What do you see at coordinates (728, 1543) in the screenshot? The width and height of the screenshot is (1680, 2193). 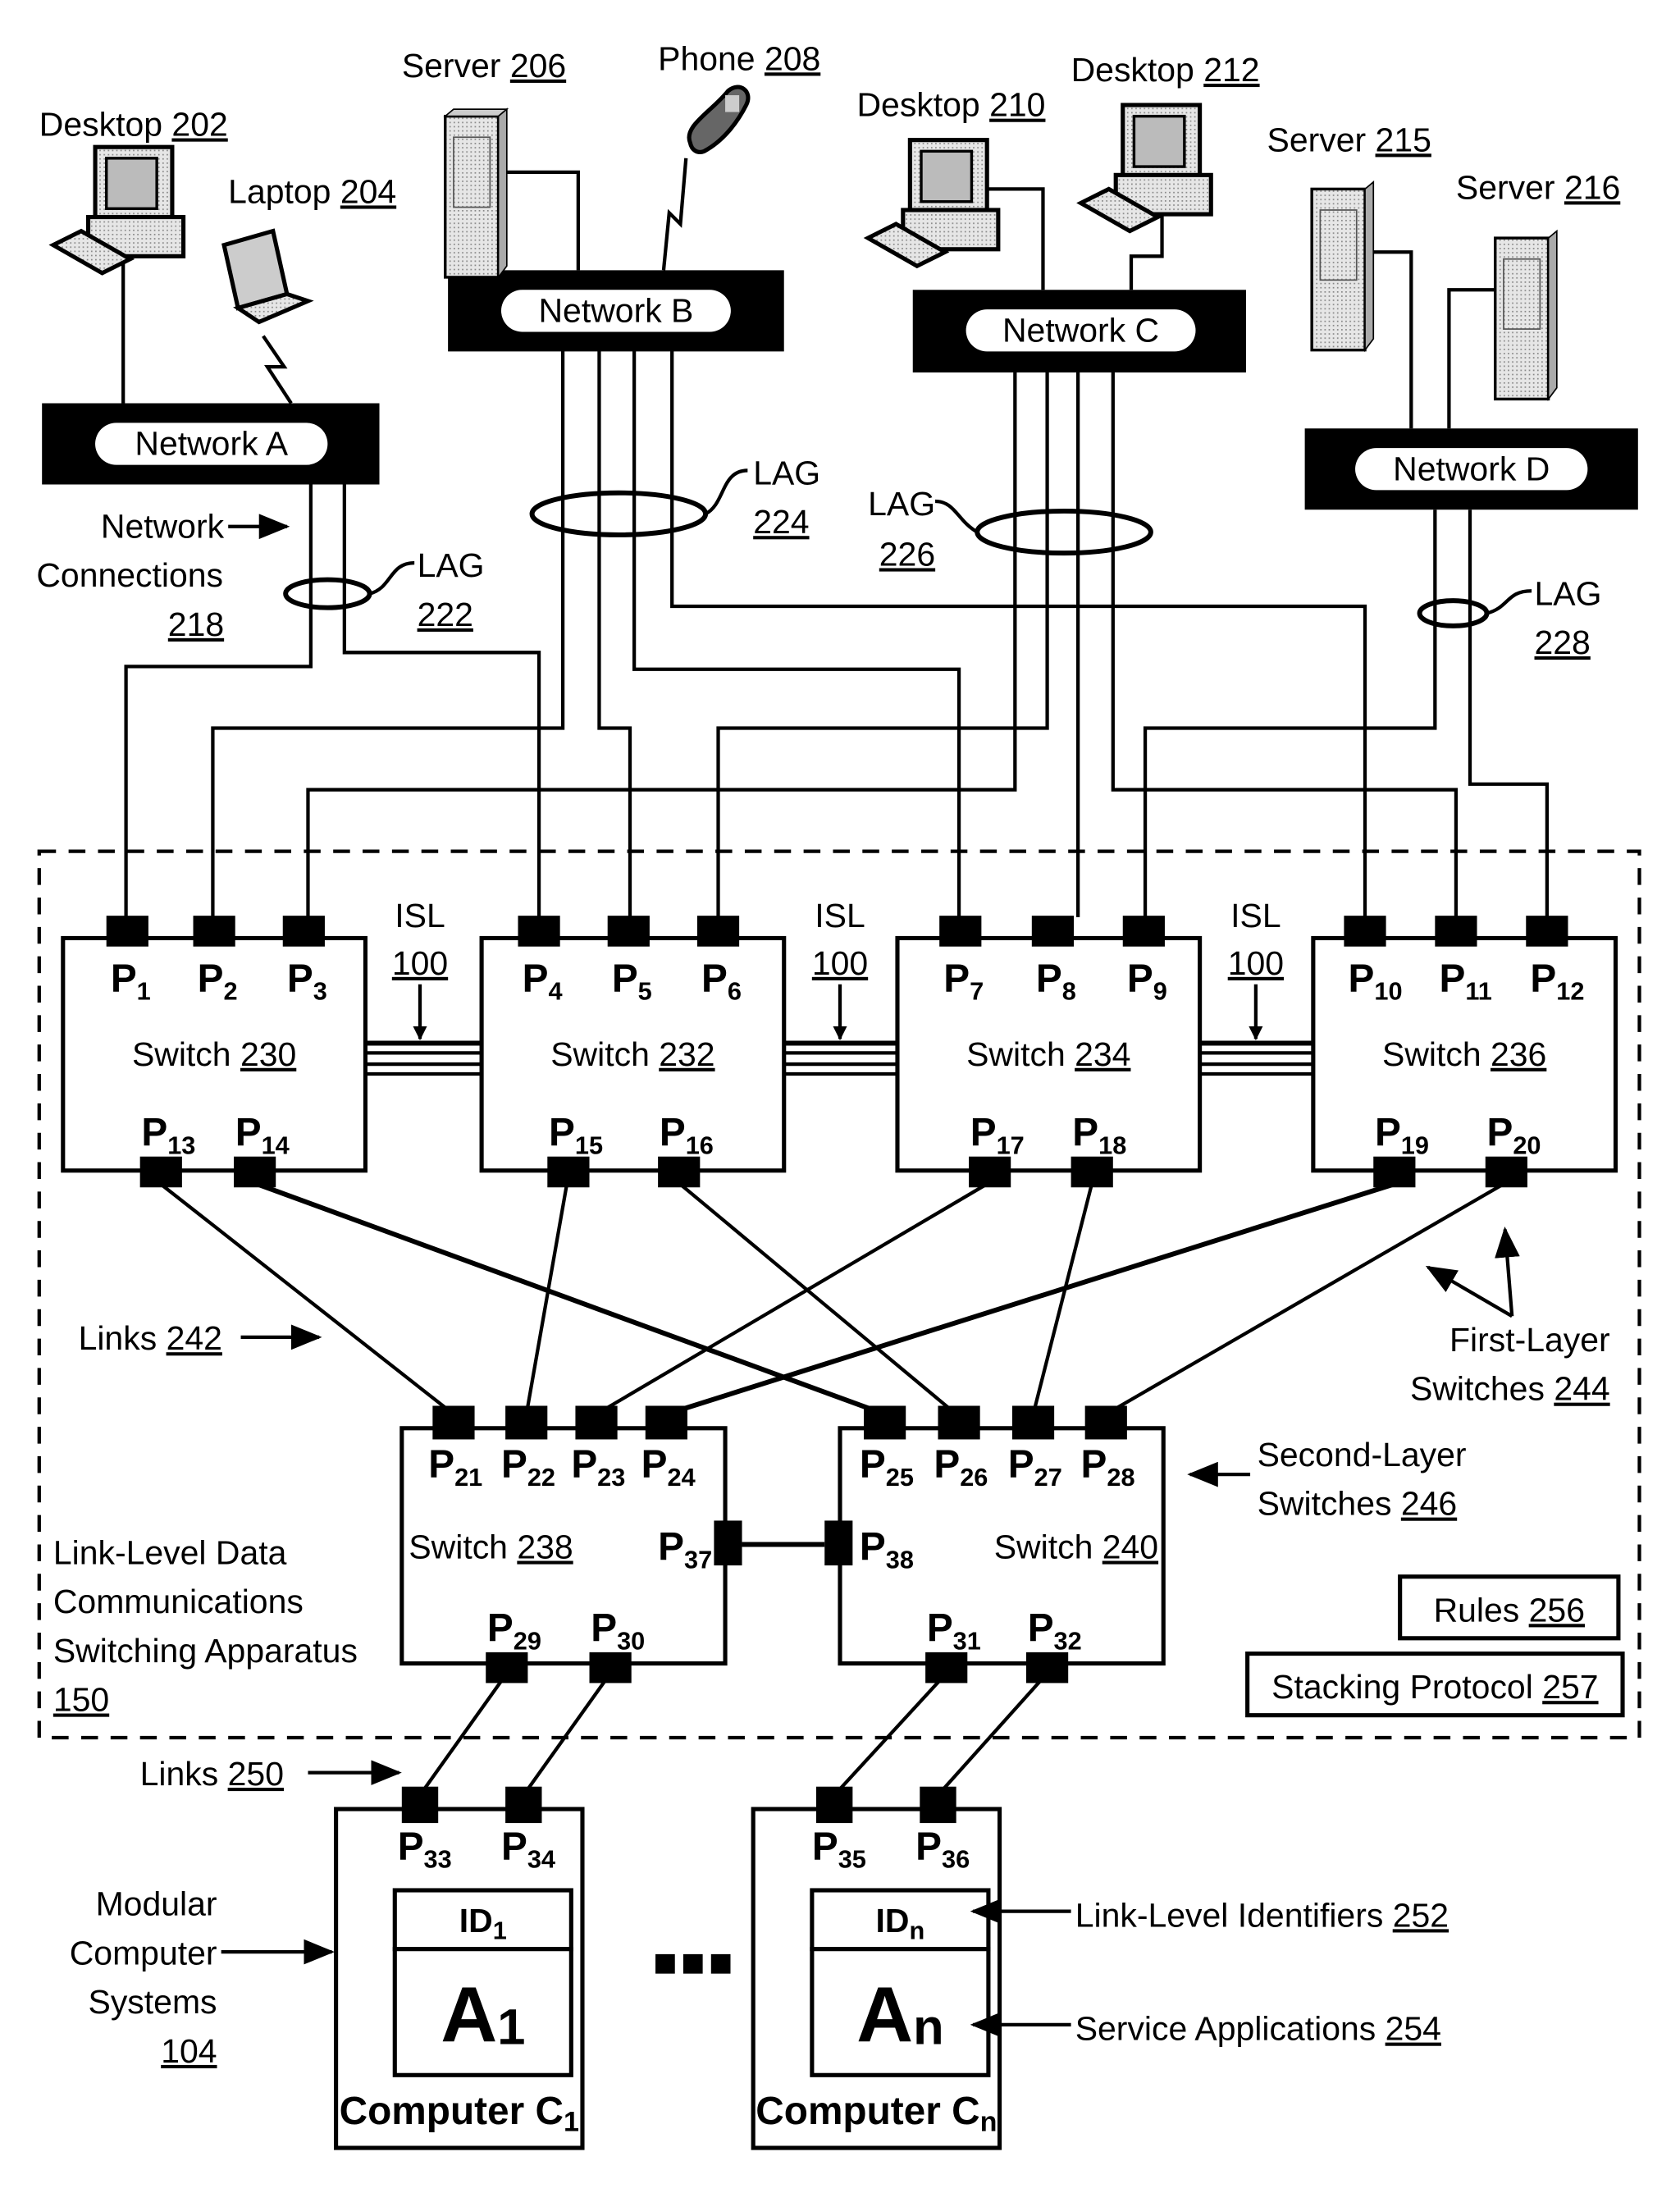 I see `port-p37` at bounding box center [728, 1543].